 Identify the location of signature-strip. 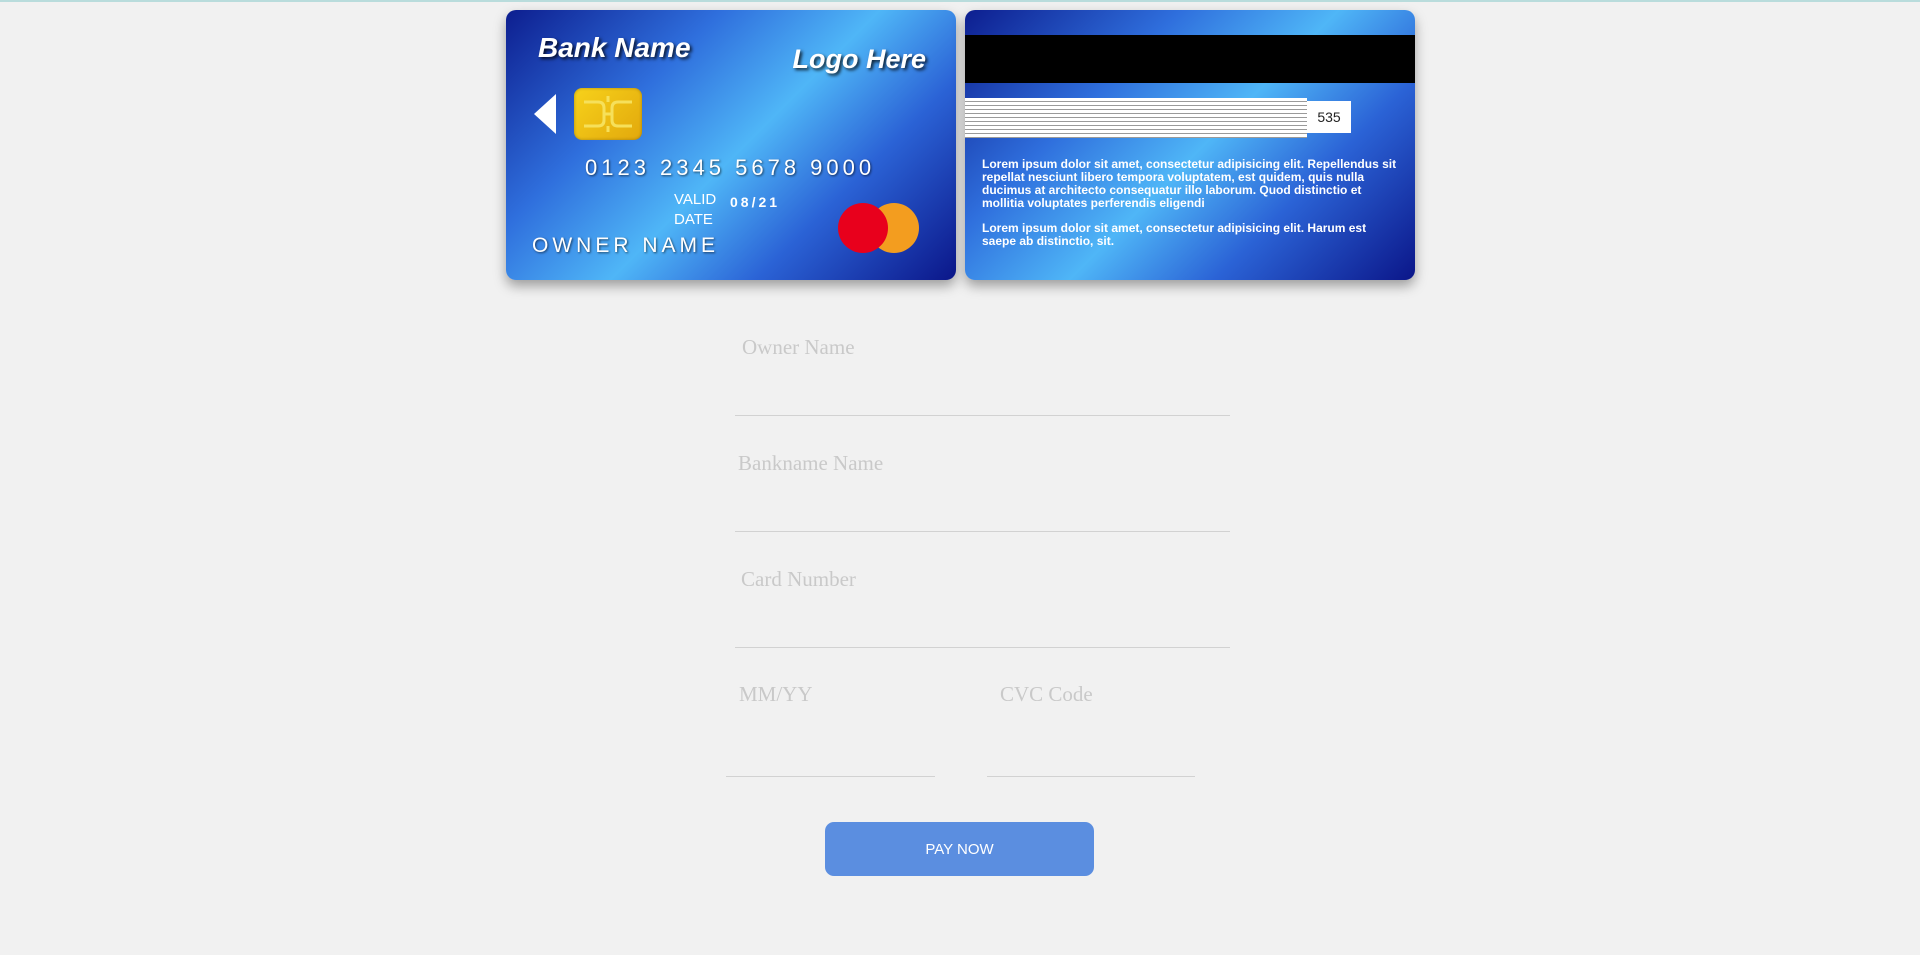
(1136, 118).